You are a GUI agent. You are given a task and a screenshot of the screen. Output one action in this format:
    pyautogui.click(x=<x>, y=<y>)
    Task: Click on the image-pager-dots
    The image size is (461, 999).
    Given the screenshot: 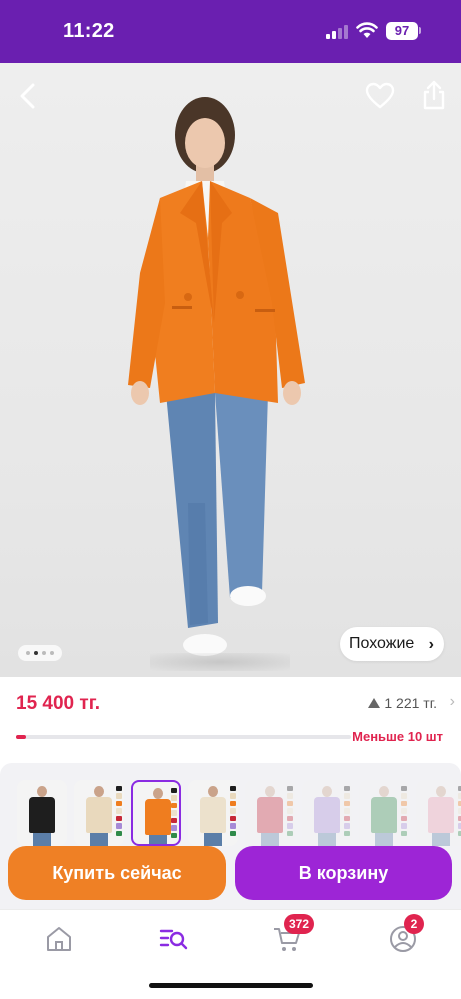 What is the action you would take?
    pyautogui.click(x=40, y=653)
    